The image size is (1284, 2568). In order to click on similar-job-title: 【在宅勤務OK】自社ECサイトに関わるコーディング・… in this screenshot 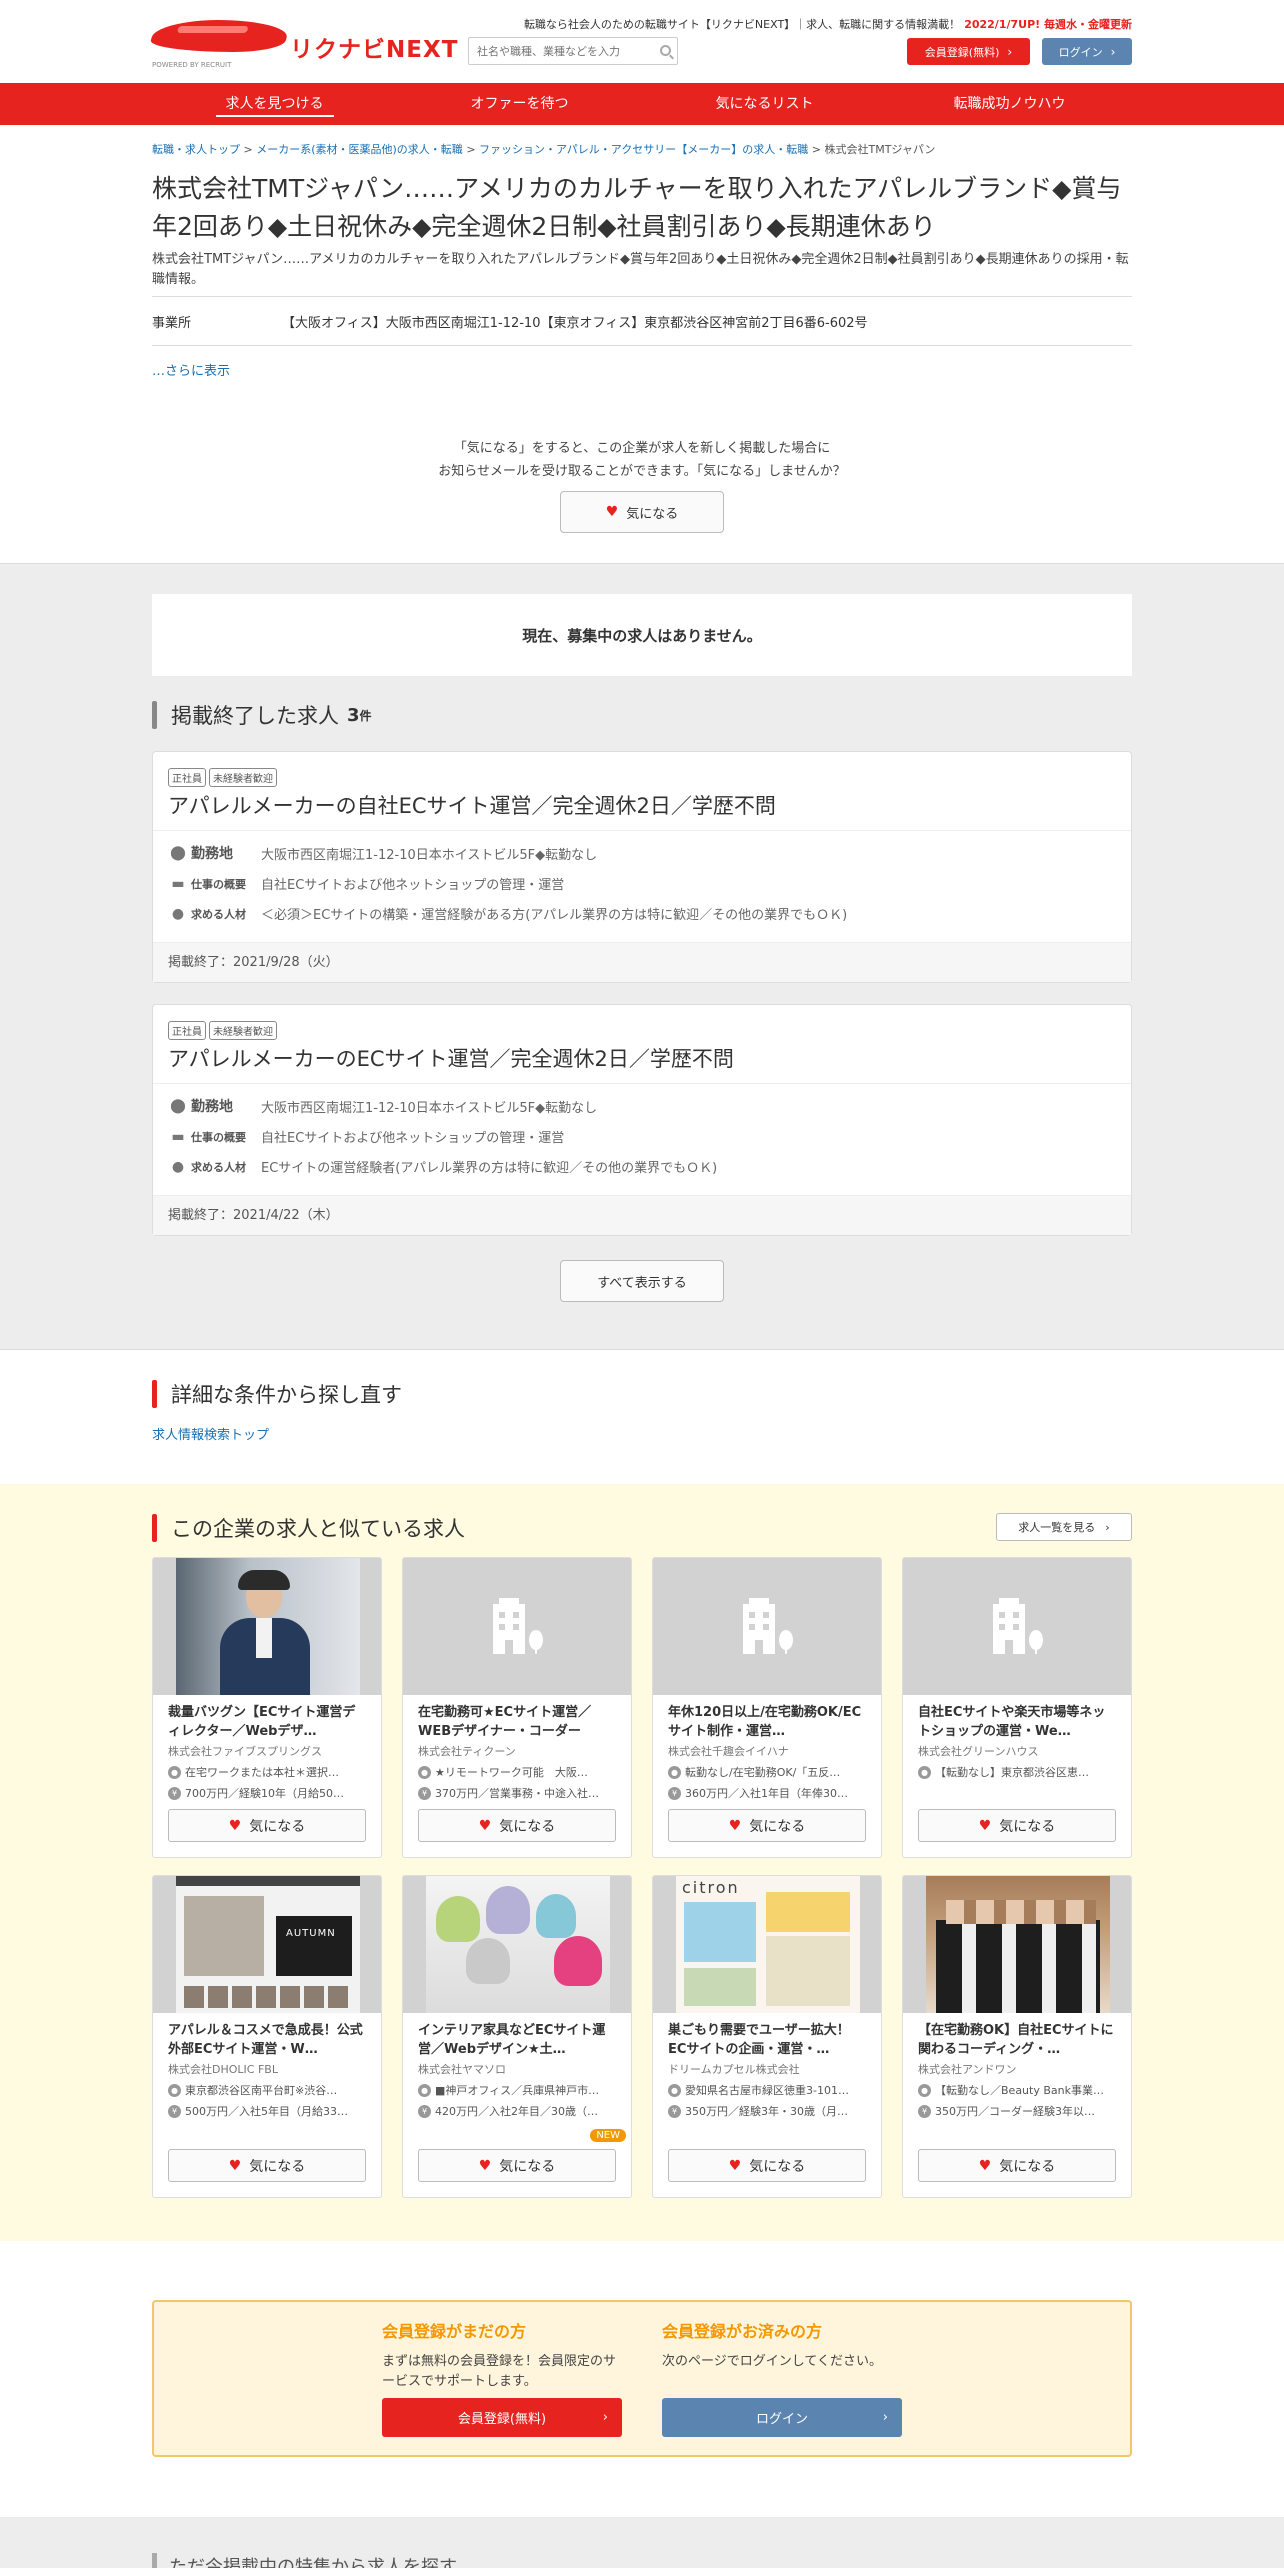, I will do `click(1017, 2040)`.